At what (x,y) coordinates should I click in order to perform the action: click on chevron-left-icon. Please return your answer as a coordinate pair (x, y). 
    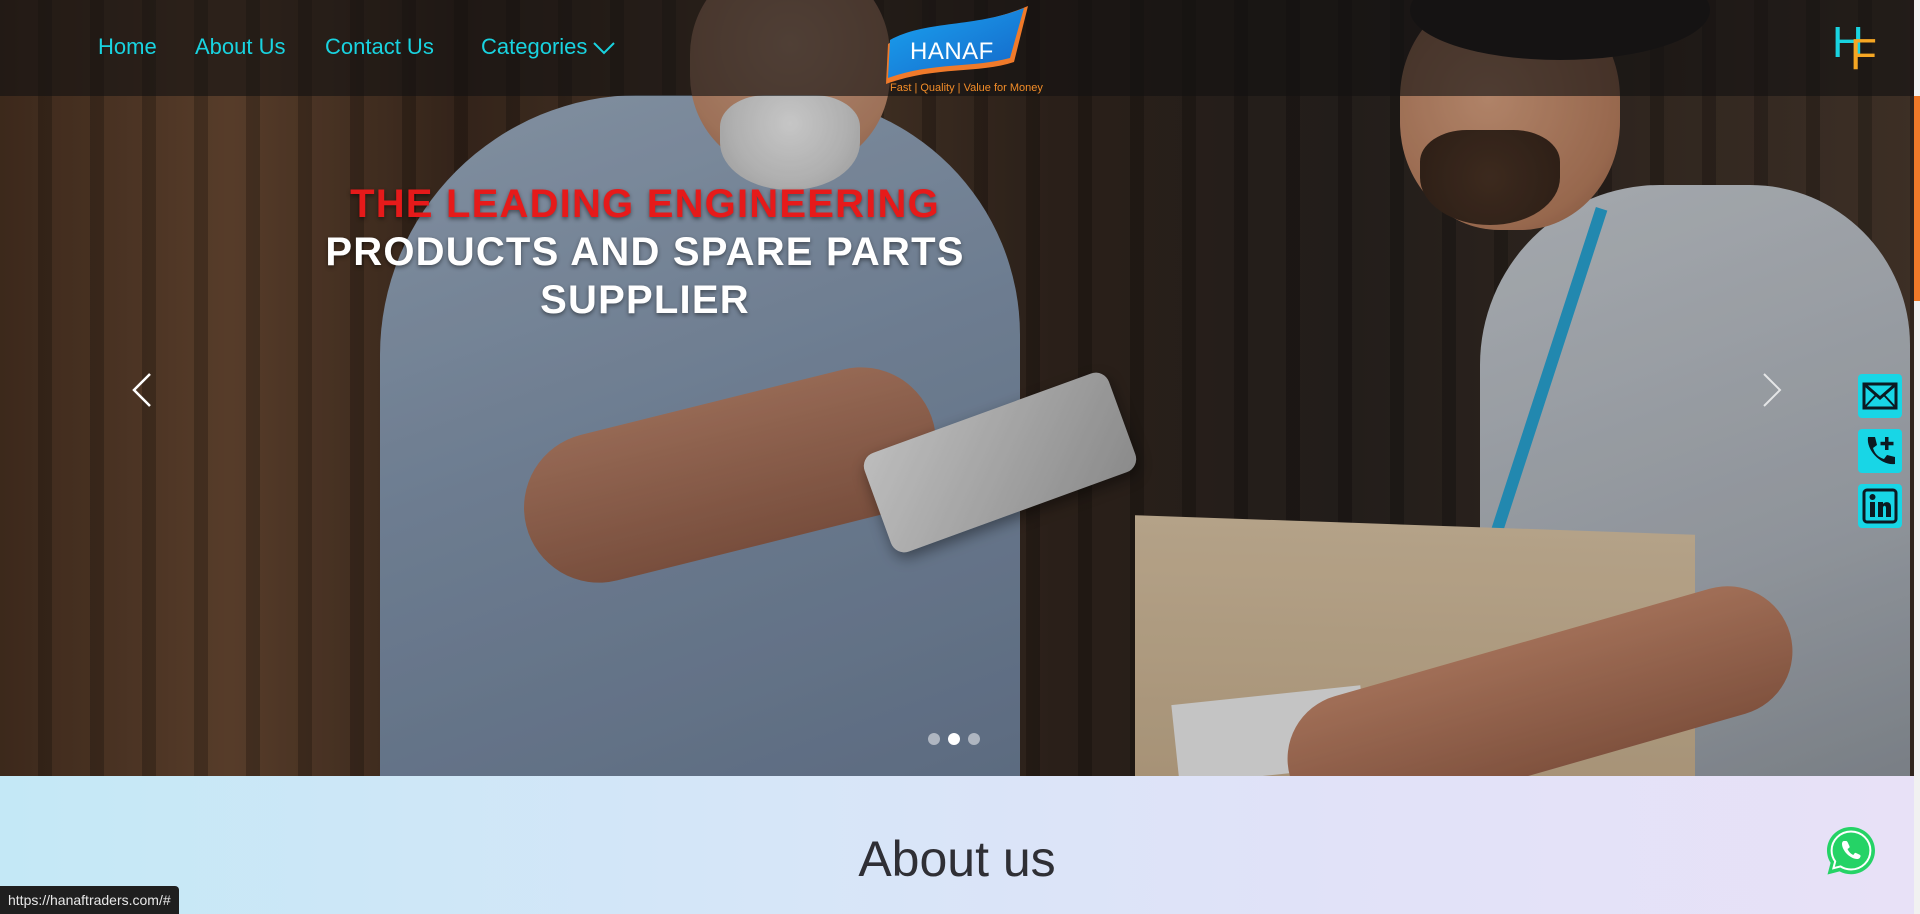
    Looking at the image, I should click on (141, 390).